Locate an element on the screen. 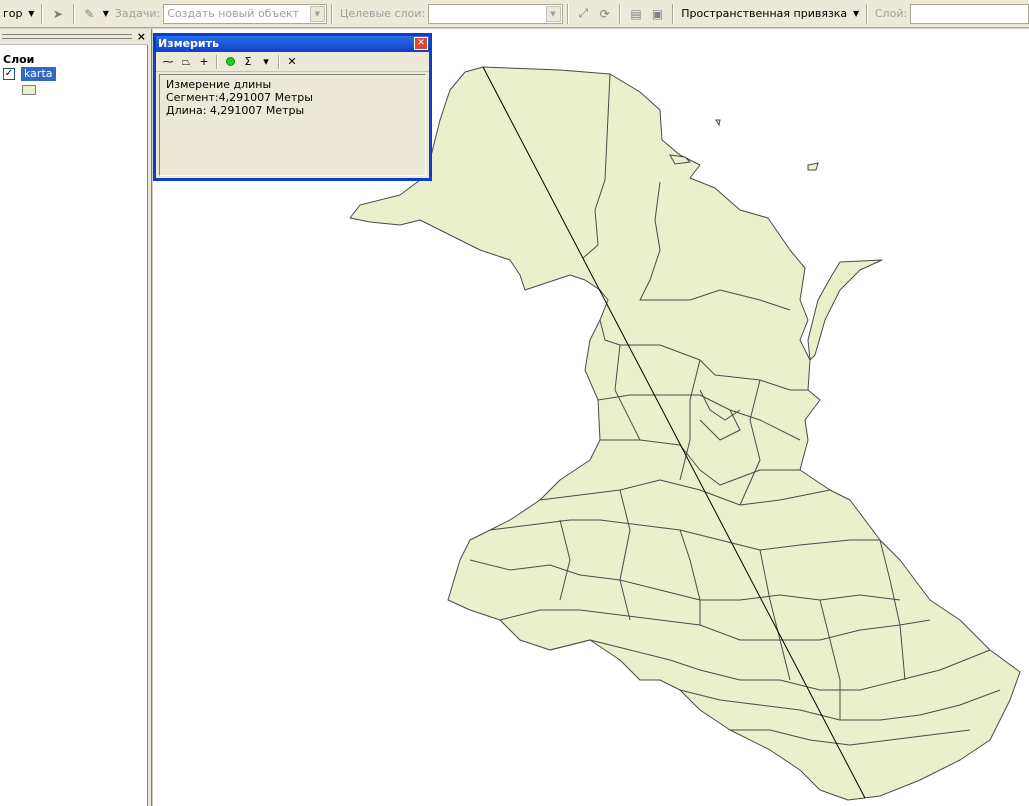 This screenshot has width=1029, height=806. snapping-menu: Пространственная привязка is located at coordinates (764, 13).